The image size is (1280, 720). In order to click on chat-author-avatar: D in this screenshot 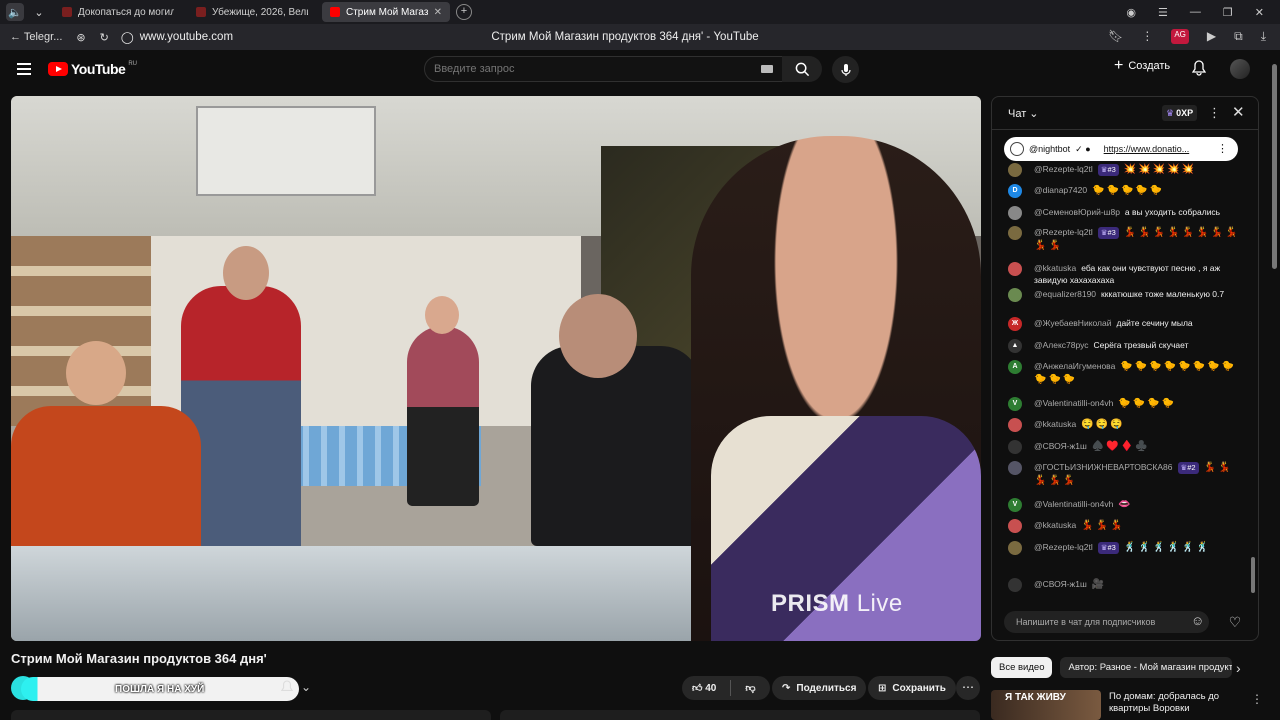, I will do `click(1015, 191)`.